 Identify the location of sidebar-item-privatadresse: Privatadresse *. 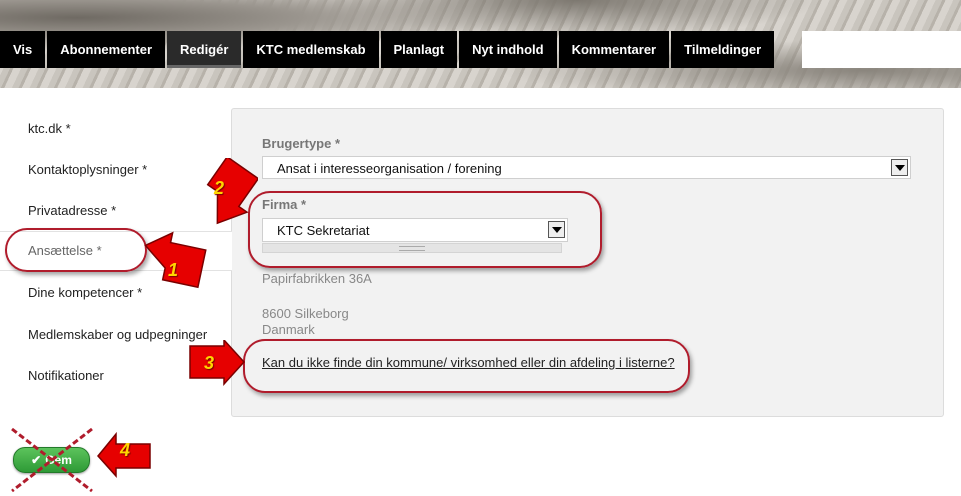
(72, 210).